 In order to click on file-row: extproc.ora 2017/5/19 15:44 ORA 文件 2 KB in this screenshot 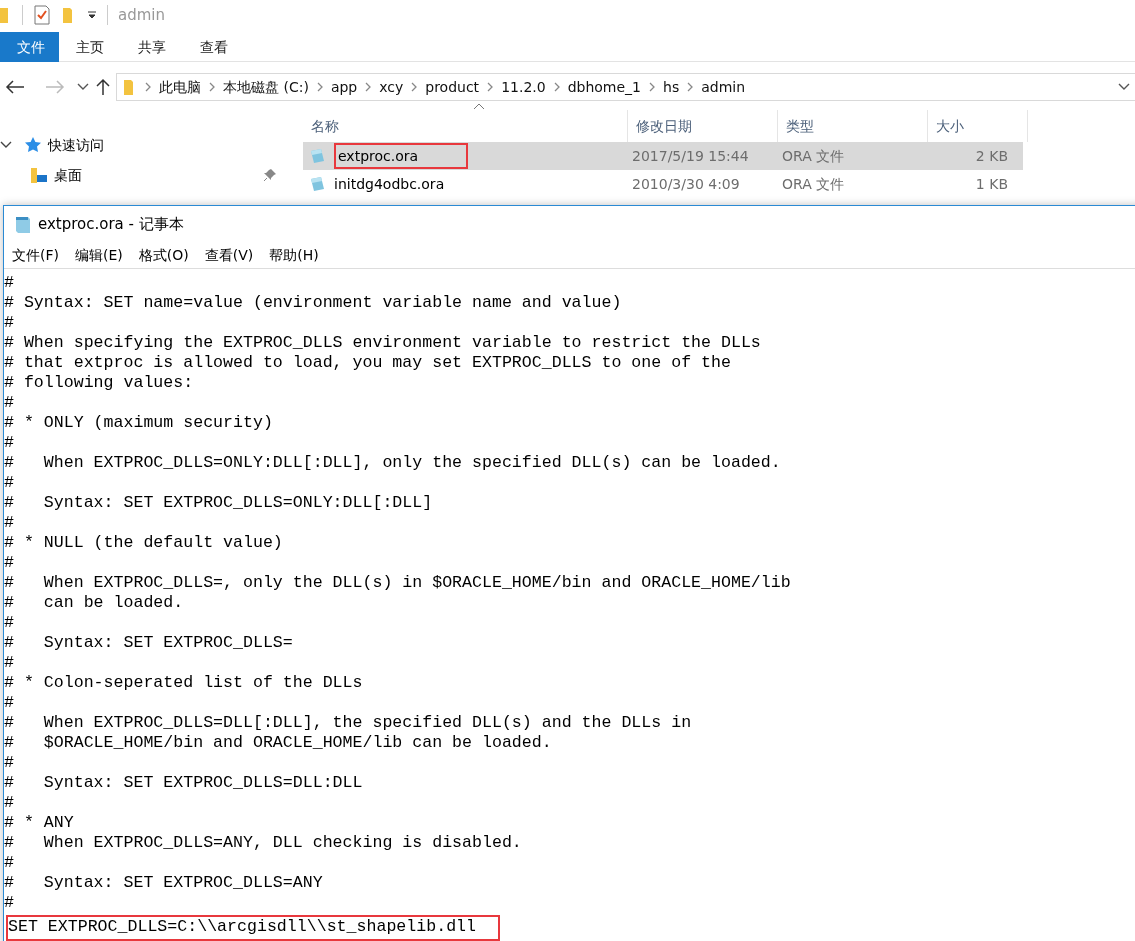, I will do `click(663, 156)`.